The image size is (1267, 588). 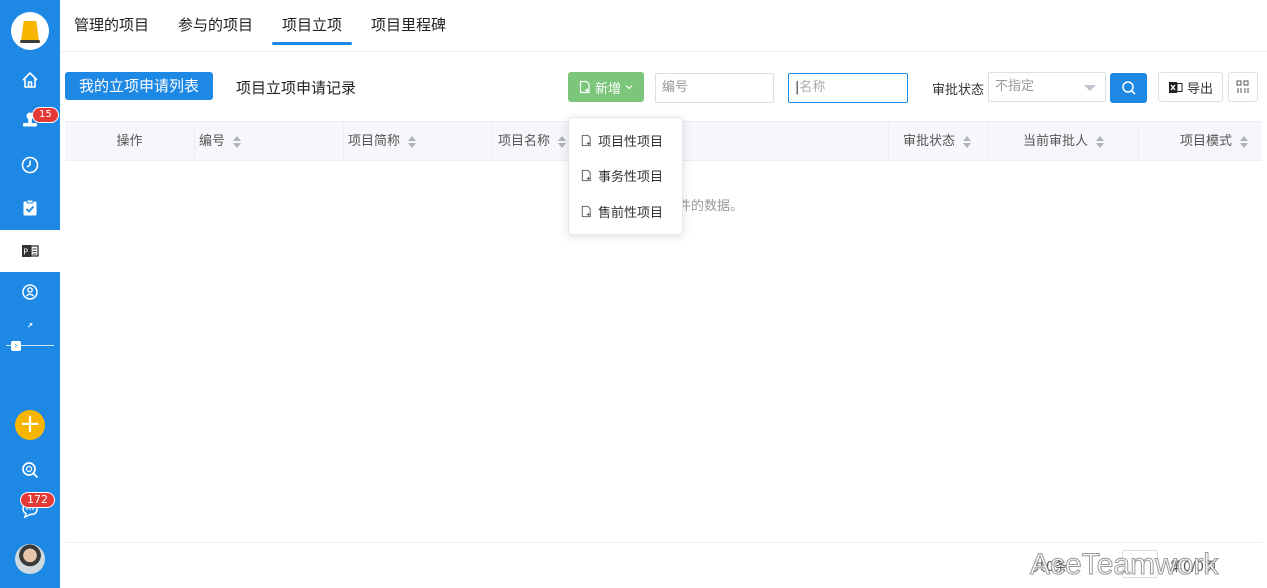 What do you see at coordinates (631, 213) in the screenshot?
I see `menu-item-label: 售前性项目` at bounding box center [631, 213].